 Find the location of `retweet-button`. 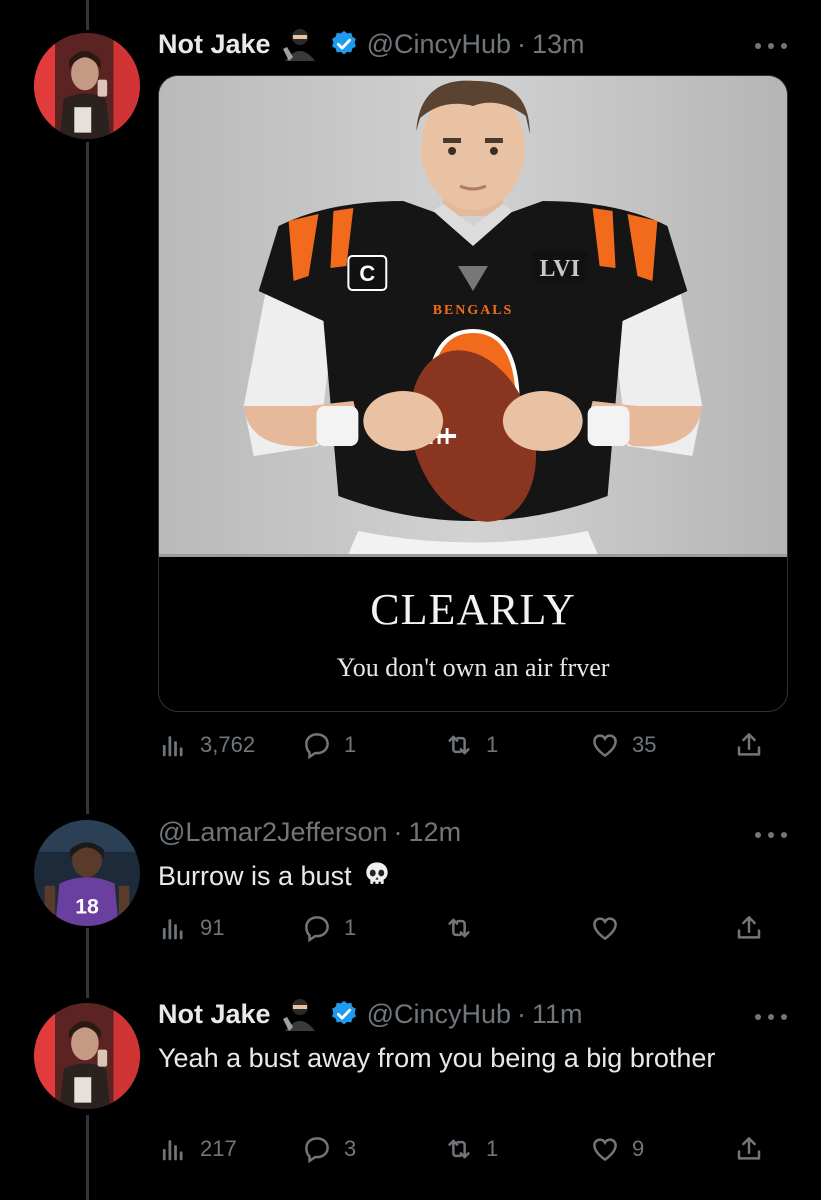

retweet-button is located at coordinates (465, 928).